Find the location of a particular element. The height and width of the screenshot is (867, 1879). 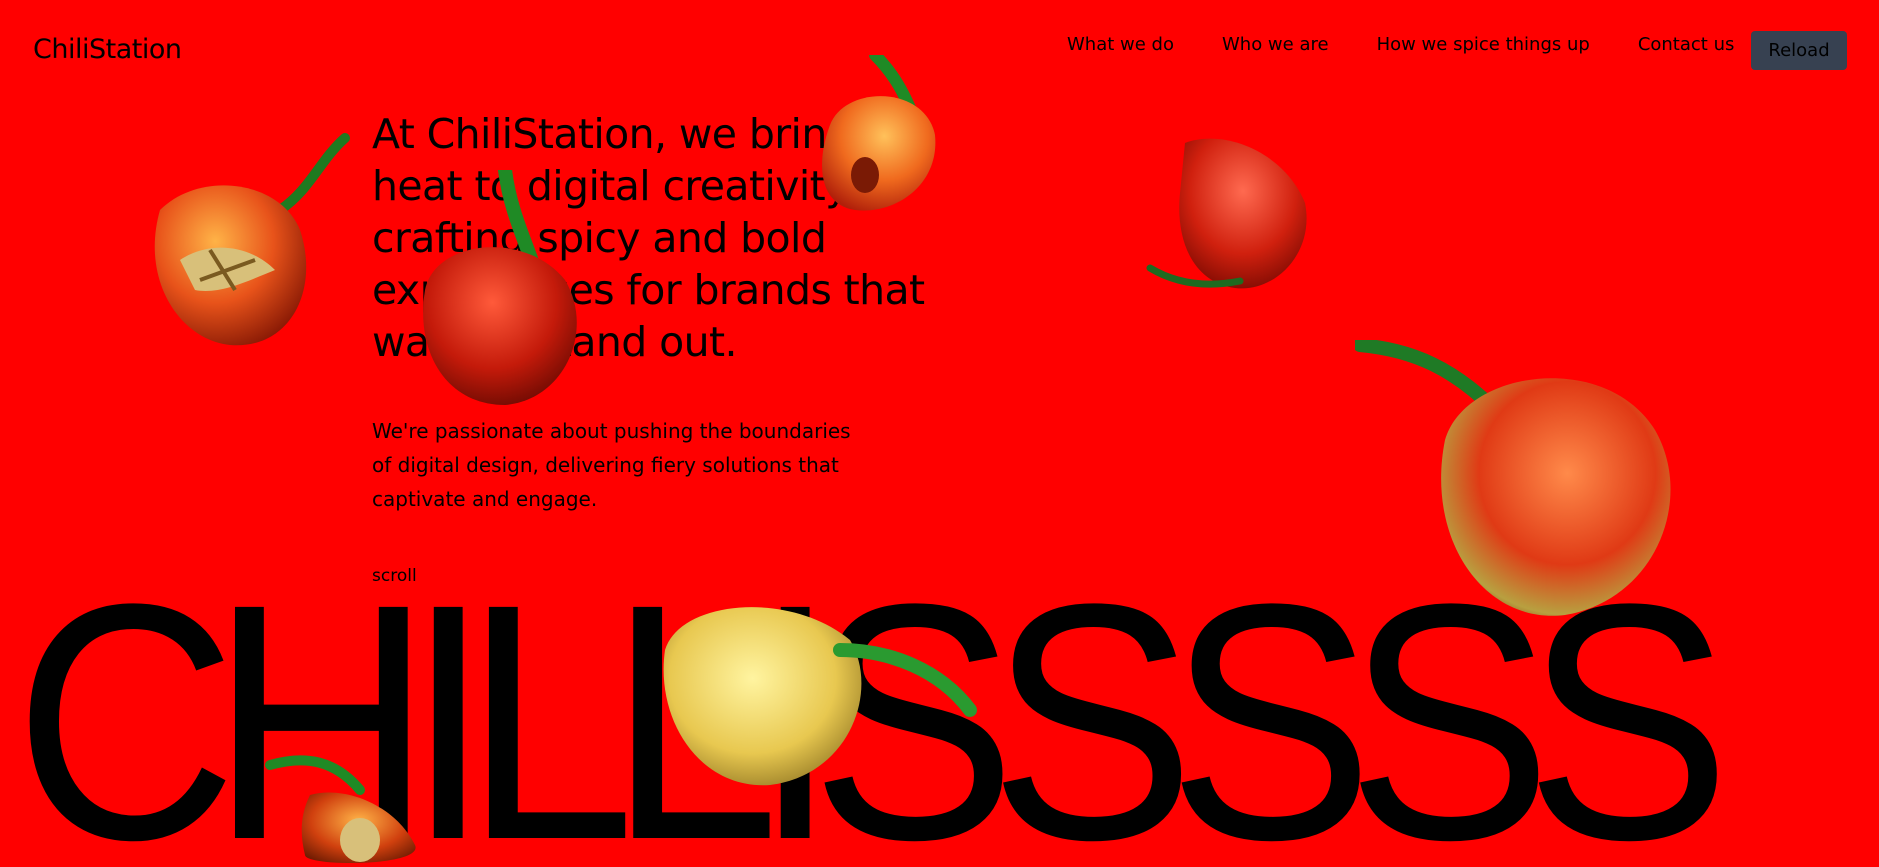

logo: ChiliStation is located at coordinates (107, 49).